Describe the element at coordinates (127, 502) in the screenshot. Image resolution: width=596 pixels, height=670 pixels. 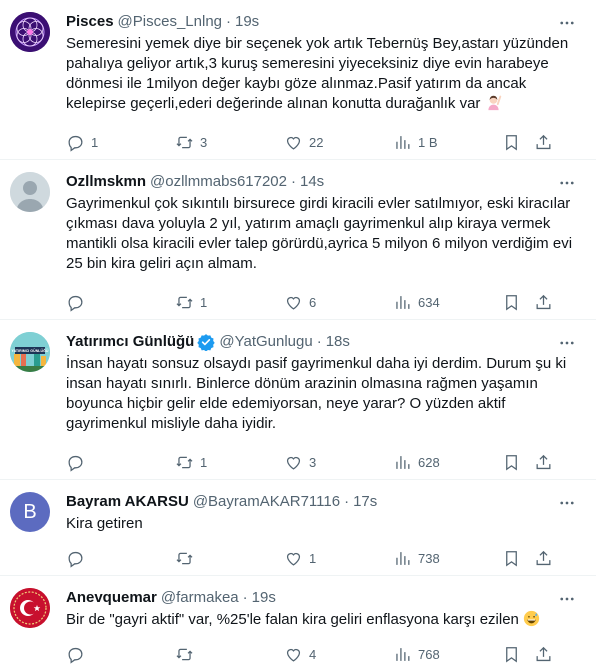
I see `display-name: Bayram AKARSU` at that location.